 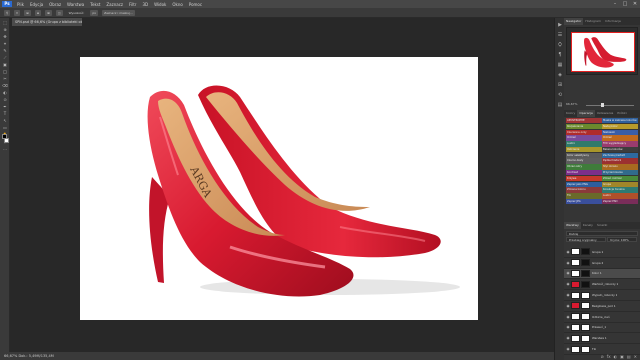 What do you see at coordinates (615, 4) in the screenshot?
I see `minimize-button: –` at bounding box center [615, 4].